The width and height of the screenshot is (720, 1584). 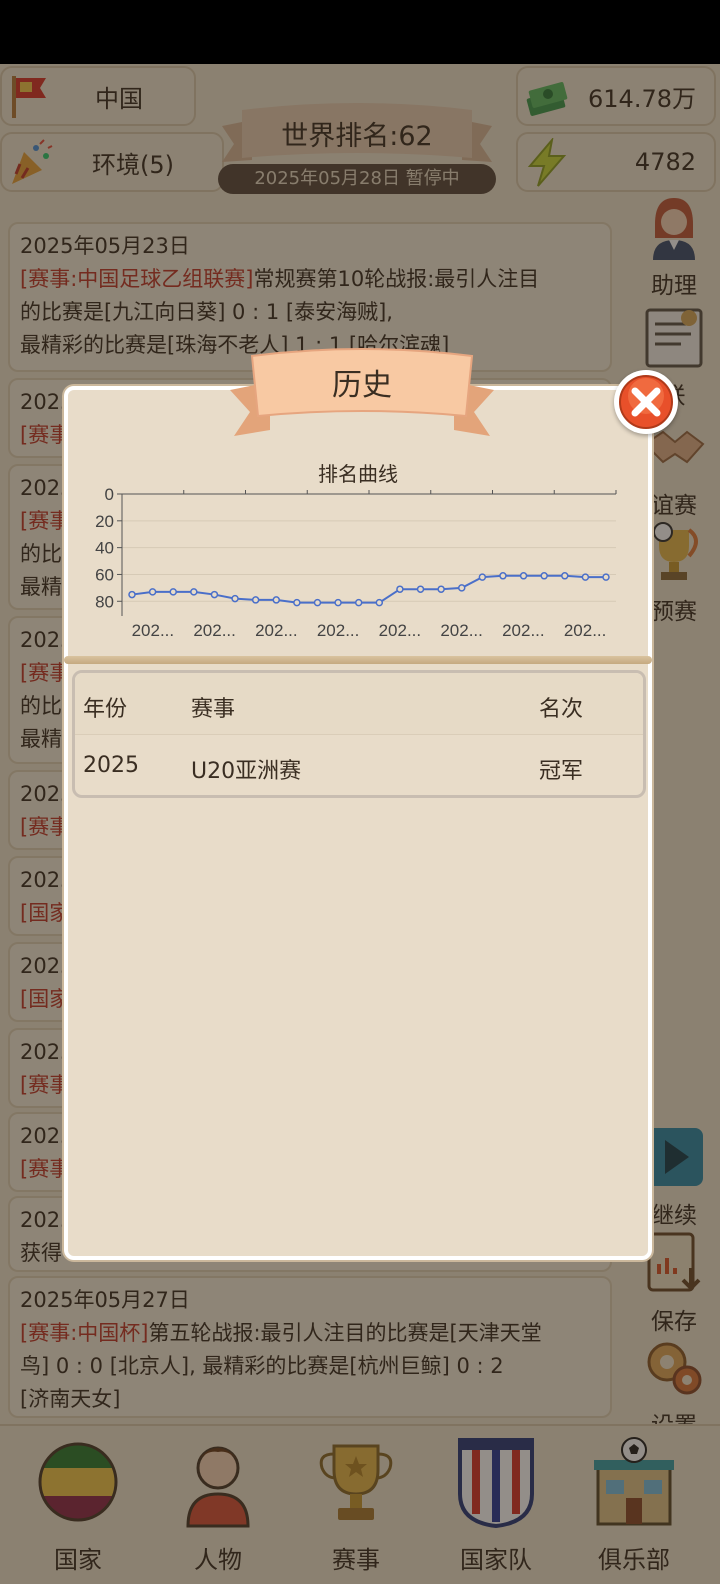 I want to click on cell-year: 2025, so click(x=111, y=765).